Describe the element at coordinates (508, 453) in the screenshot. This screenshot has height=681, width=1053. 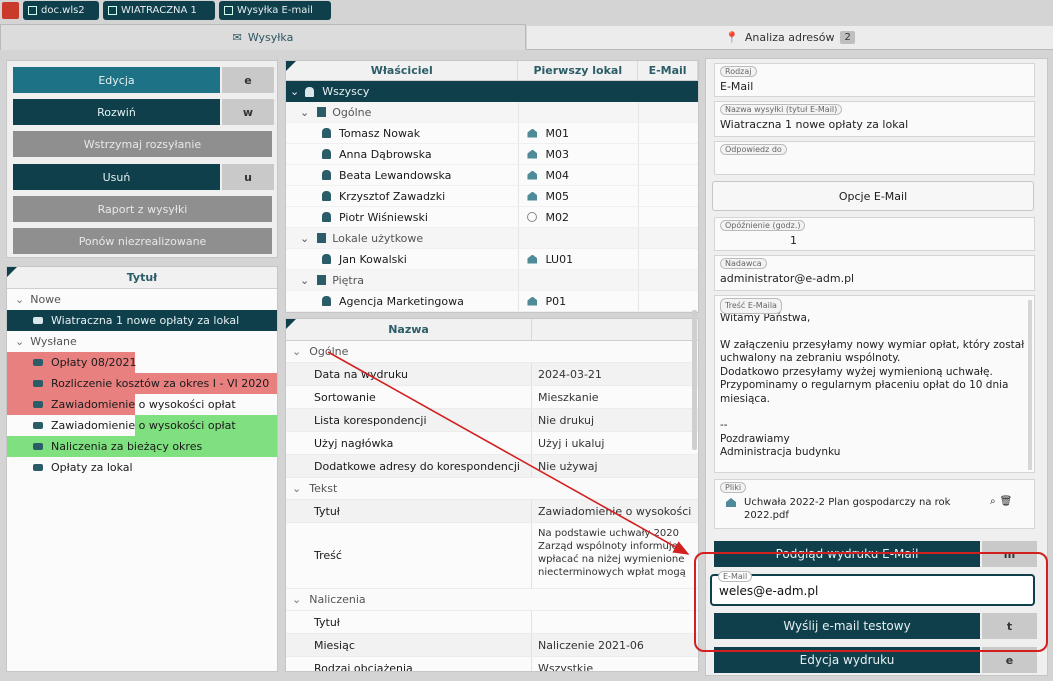
I see `annotation-arrow` at that location.